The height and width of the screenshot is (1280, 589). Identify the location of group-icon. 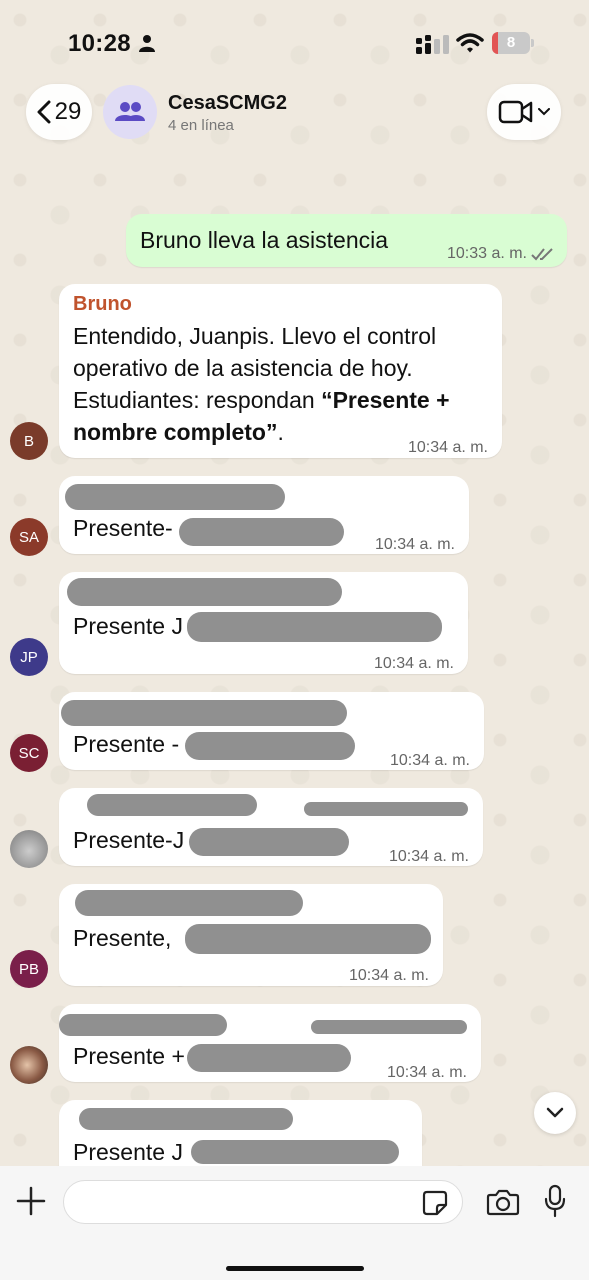
(130, 111).